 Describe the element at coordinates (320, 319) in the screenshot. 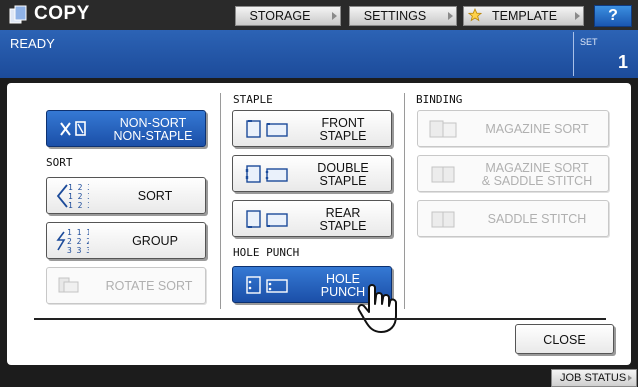

I see `footer-divider` at that location.